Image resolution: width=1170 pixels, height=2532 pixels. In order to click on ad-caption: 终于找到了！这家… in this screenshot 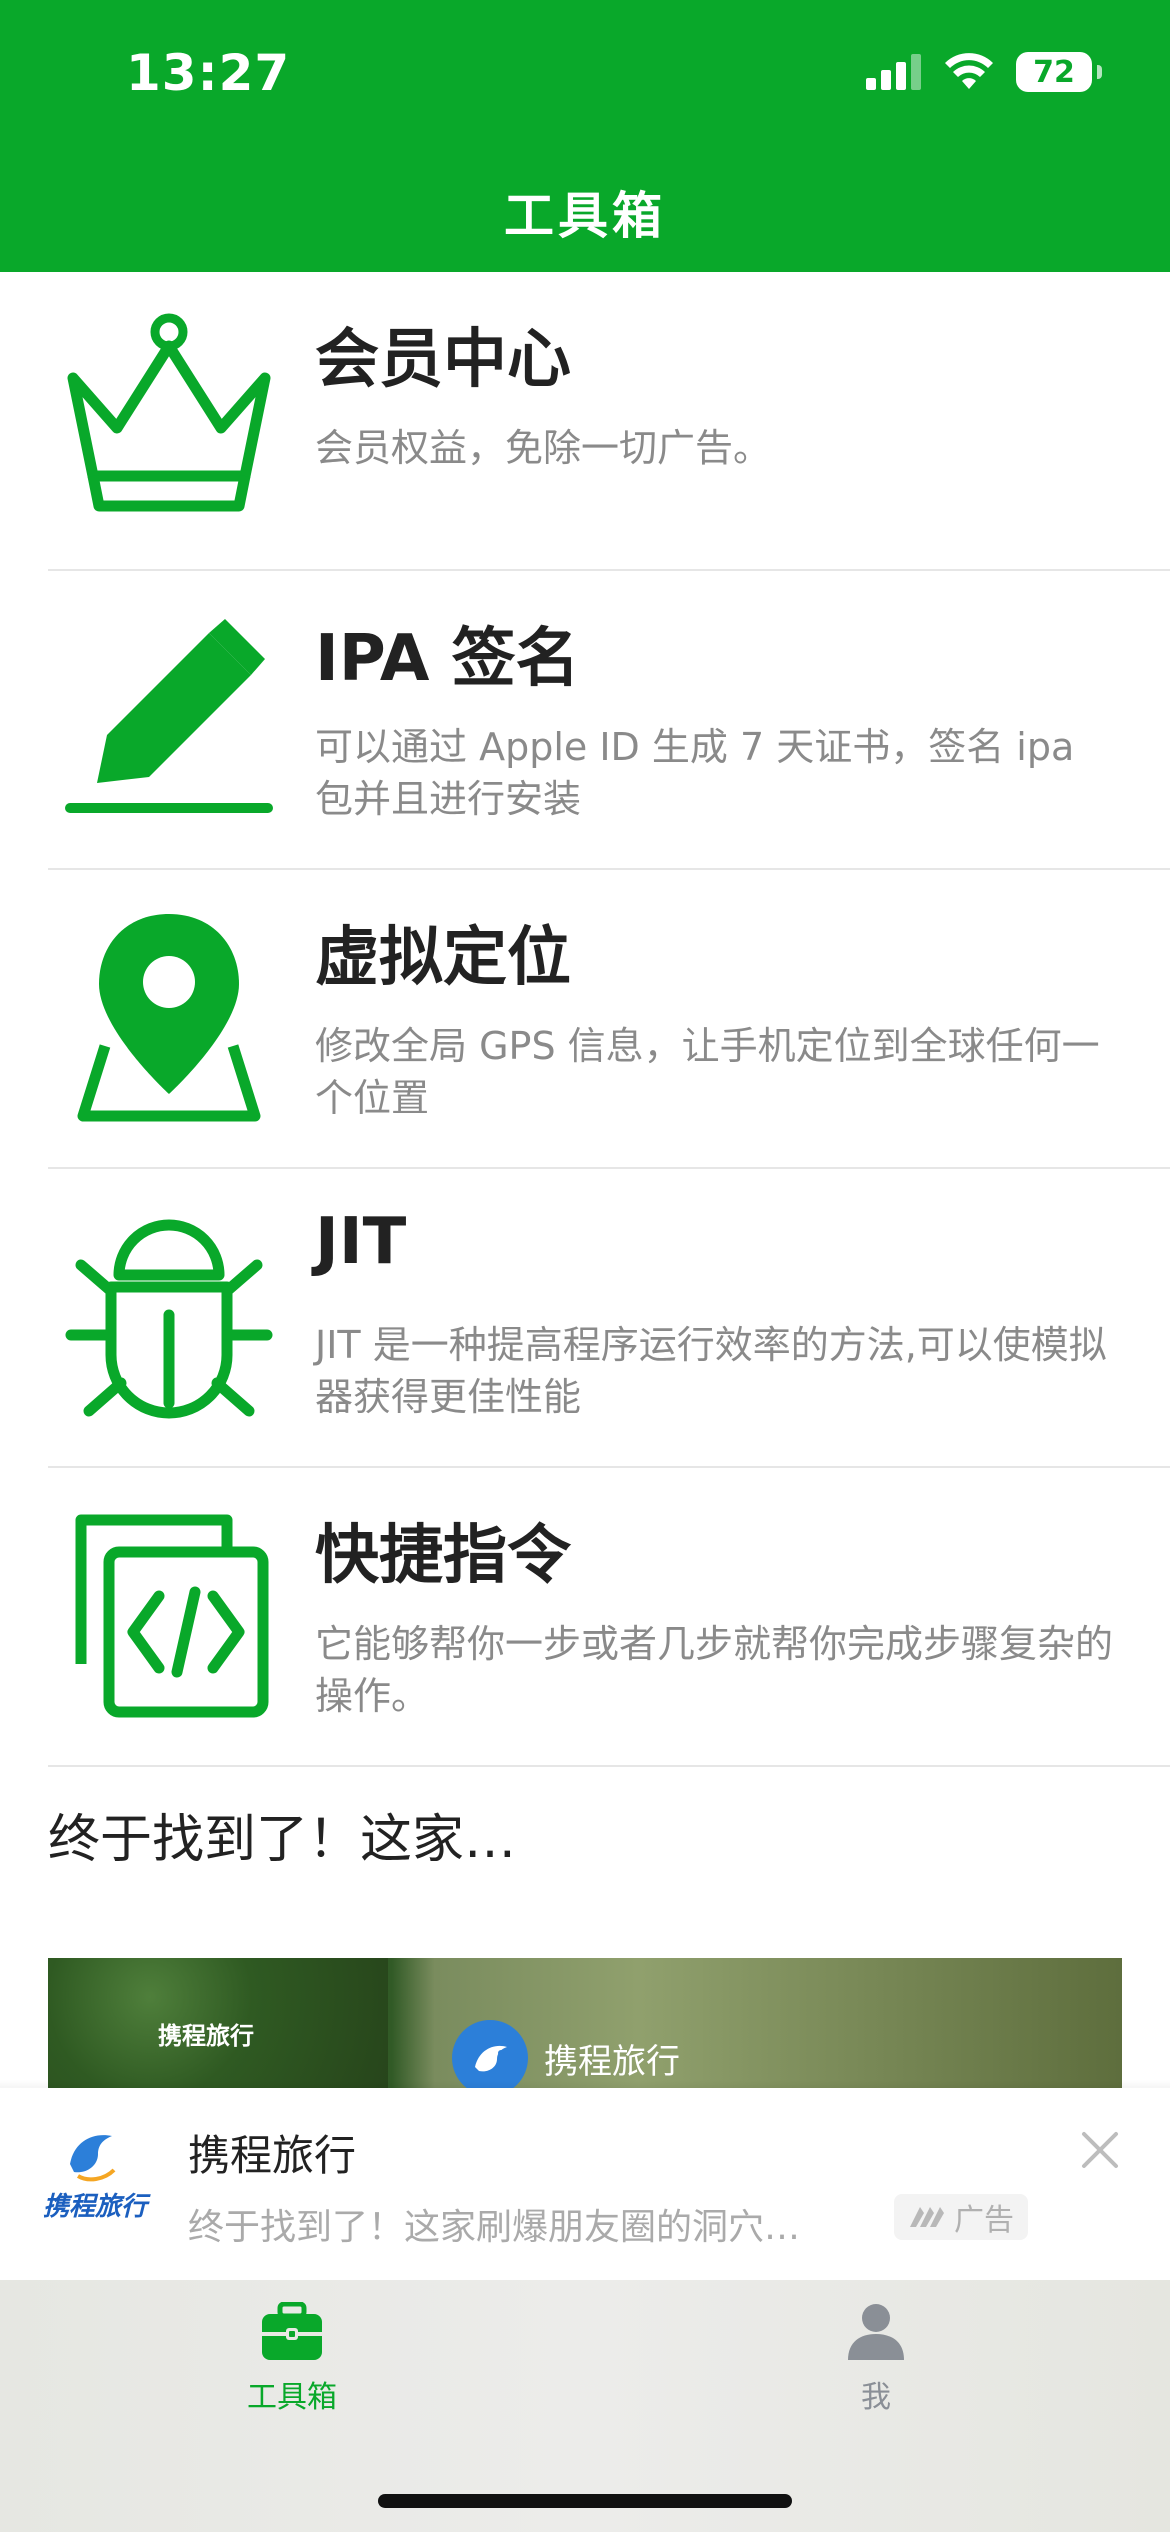, I will do `click(282, 1840)`.